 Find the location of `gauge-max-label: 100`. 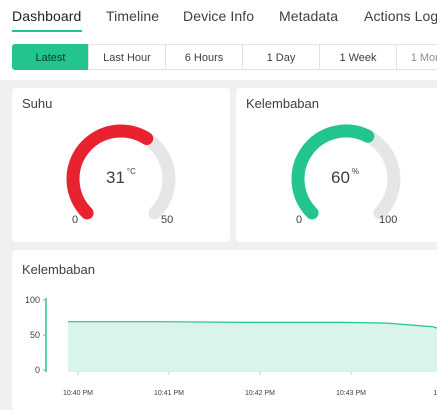

gauge-max-label: 100 is located at coordinates (388, 220).